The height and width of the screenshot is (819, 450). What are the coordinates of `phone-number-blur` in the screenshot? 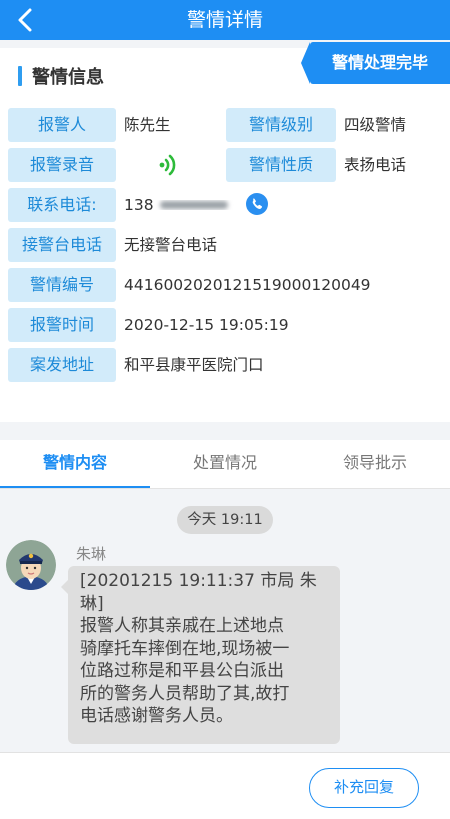 It's located at (194, 205).